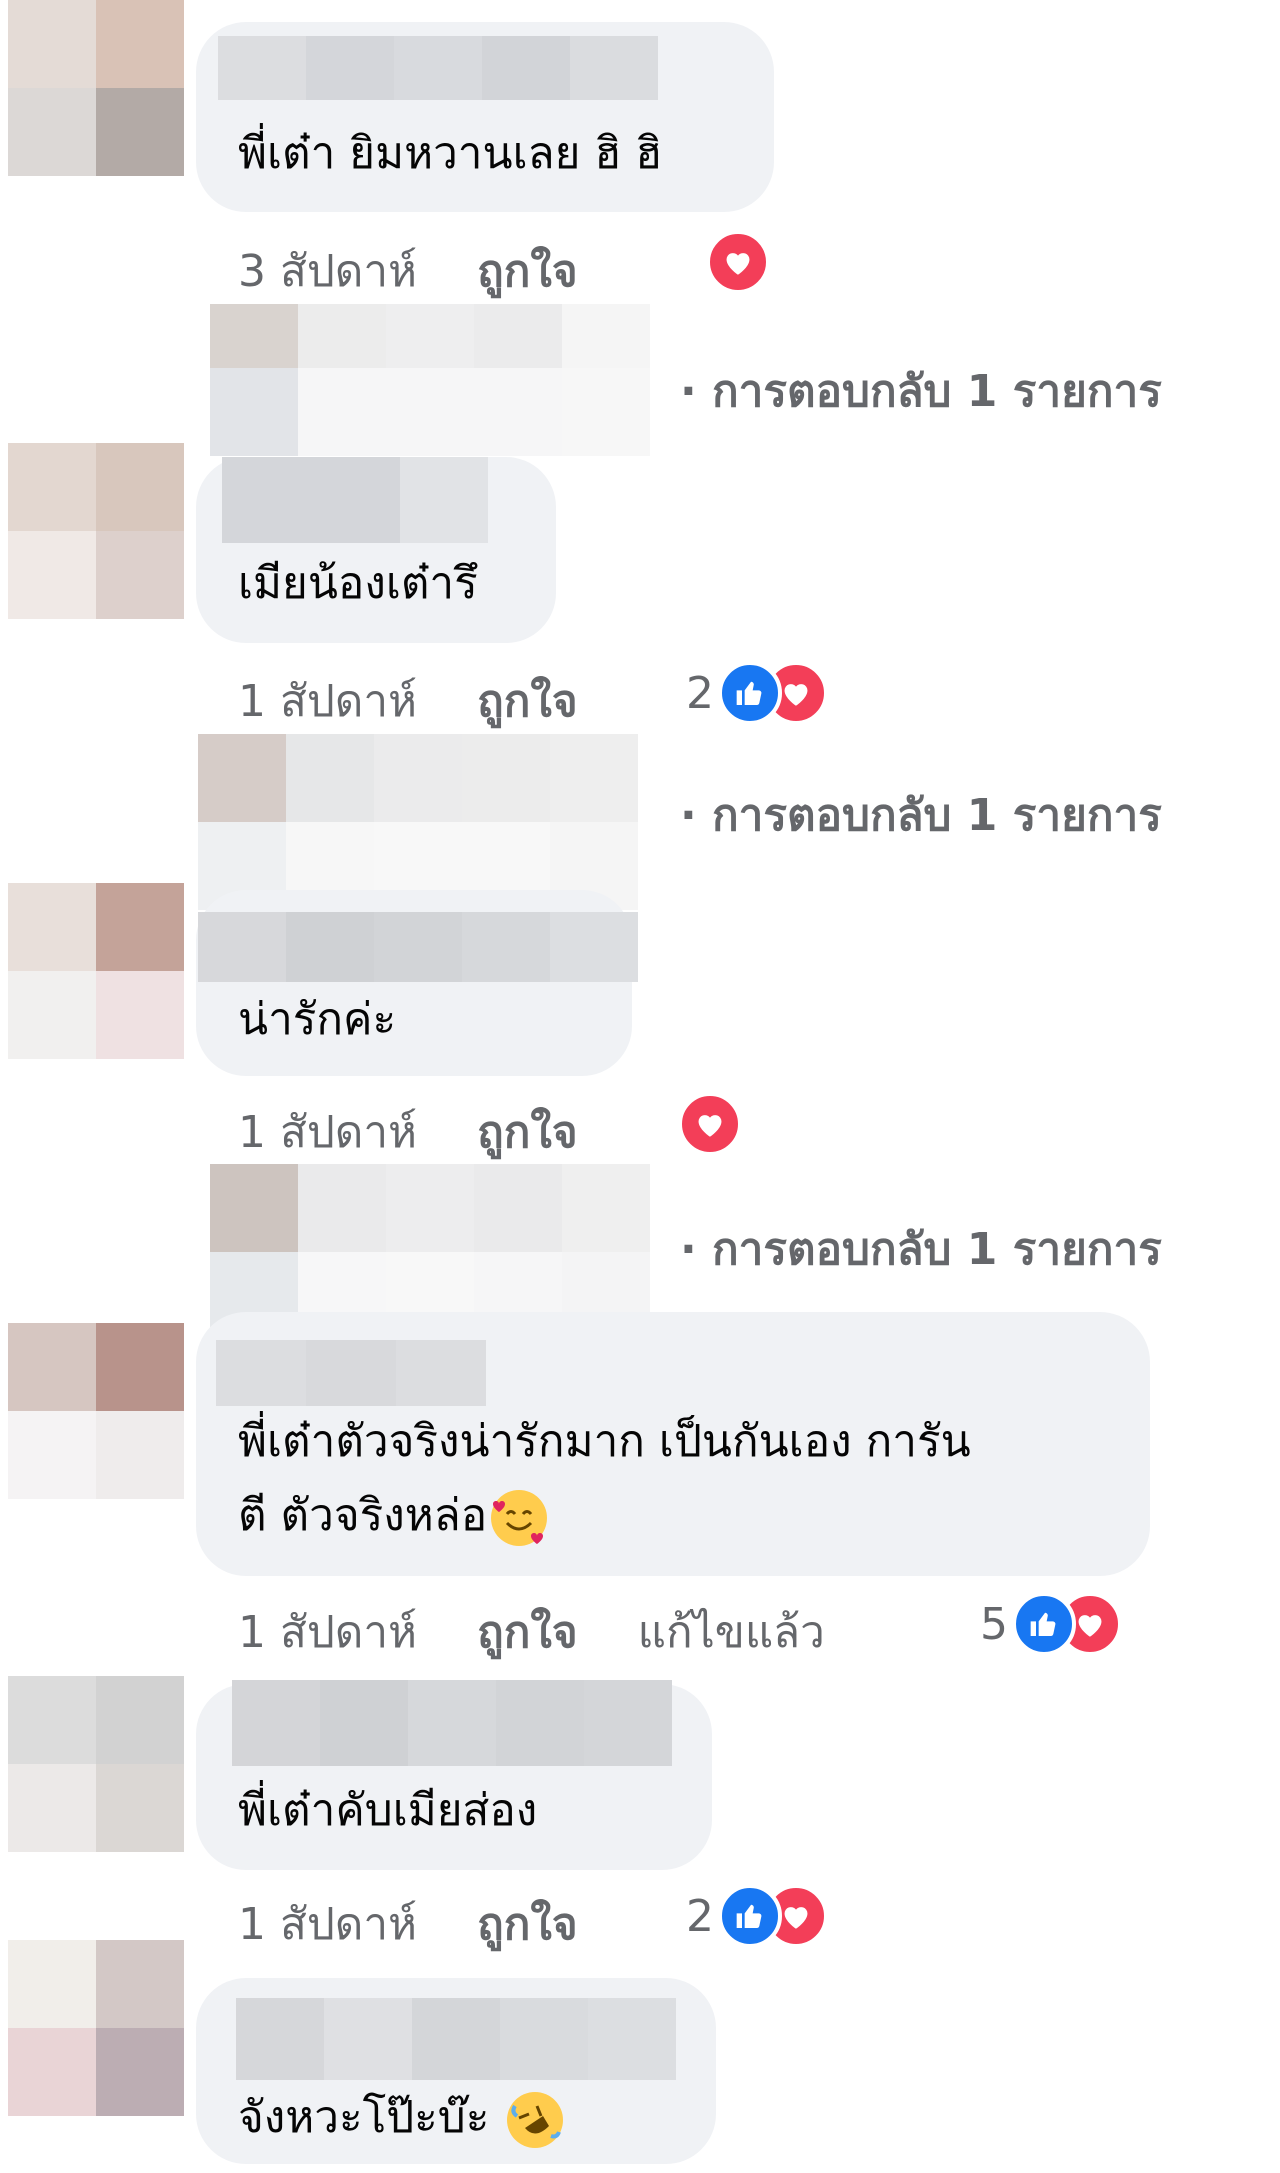  What do you see at coordinates (450, 153) in the screenshot?
I see `comment-text: พี่เต๋า ยิมหวานเลย ฮิ ฮิ` at bounding box center [450, 153].